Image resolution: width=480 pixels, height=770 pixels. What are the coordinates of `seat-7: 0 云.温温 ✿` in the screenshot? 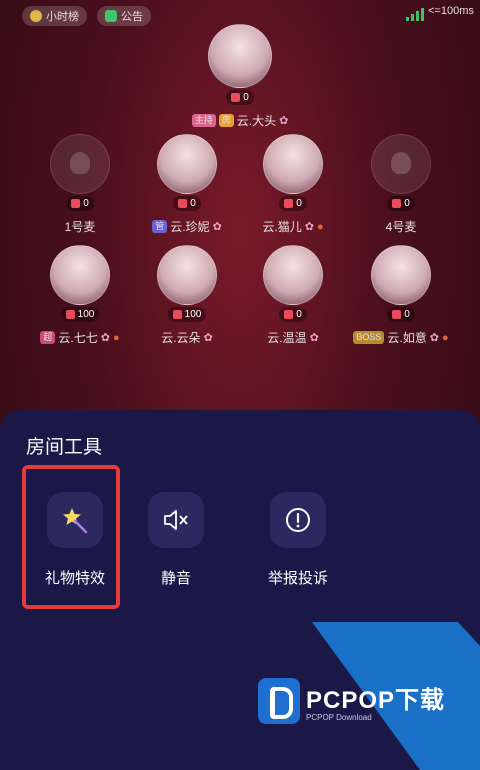 It's located at (293, 295).